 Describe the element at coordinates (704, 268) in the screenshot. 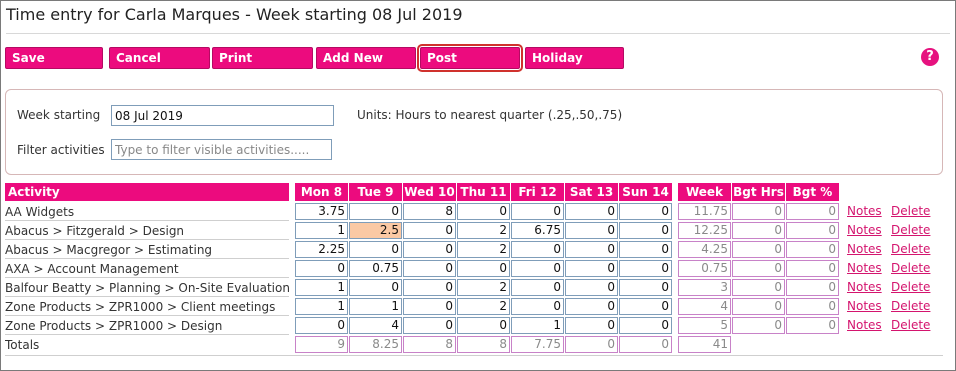

I see `week-total: 0.75` at that location.